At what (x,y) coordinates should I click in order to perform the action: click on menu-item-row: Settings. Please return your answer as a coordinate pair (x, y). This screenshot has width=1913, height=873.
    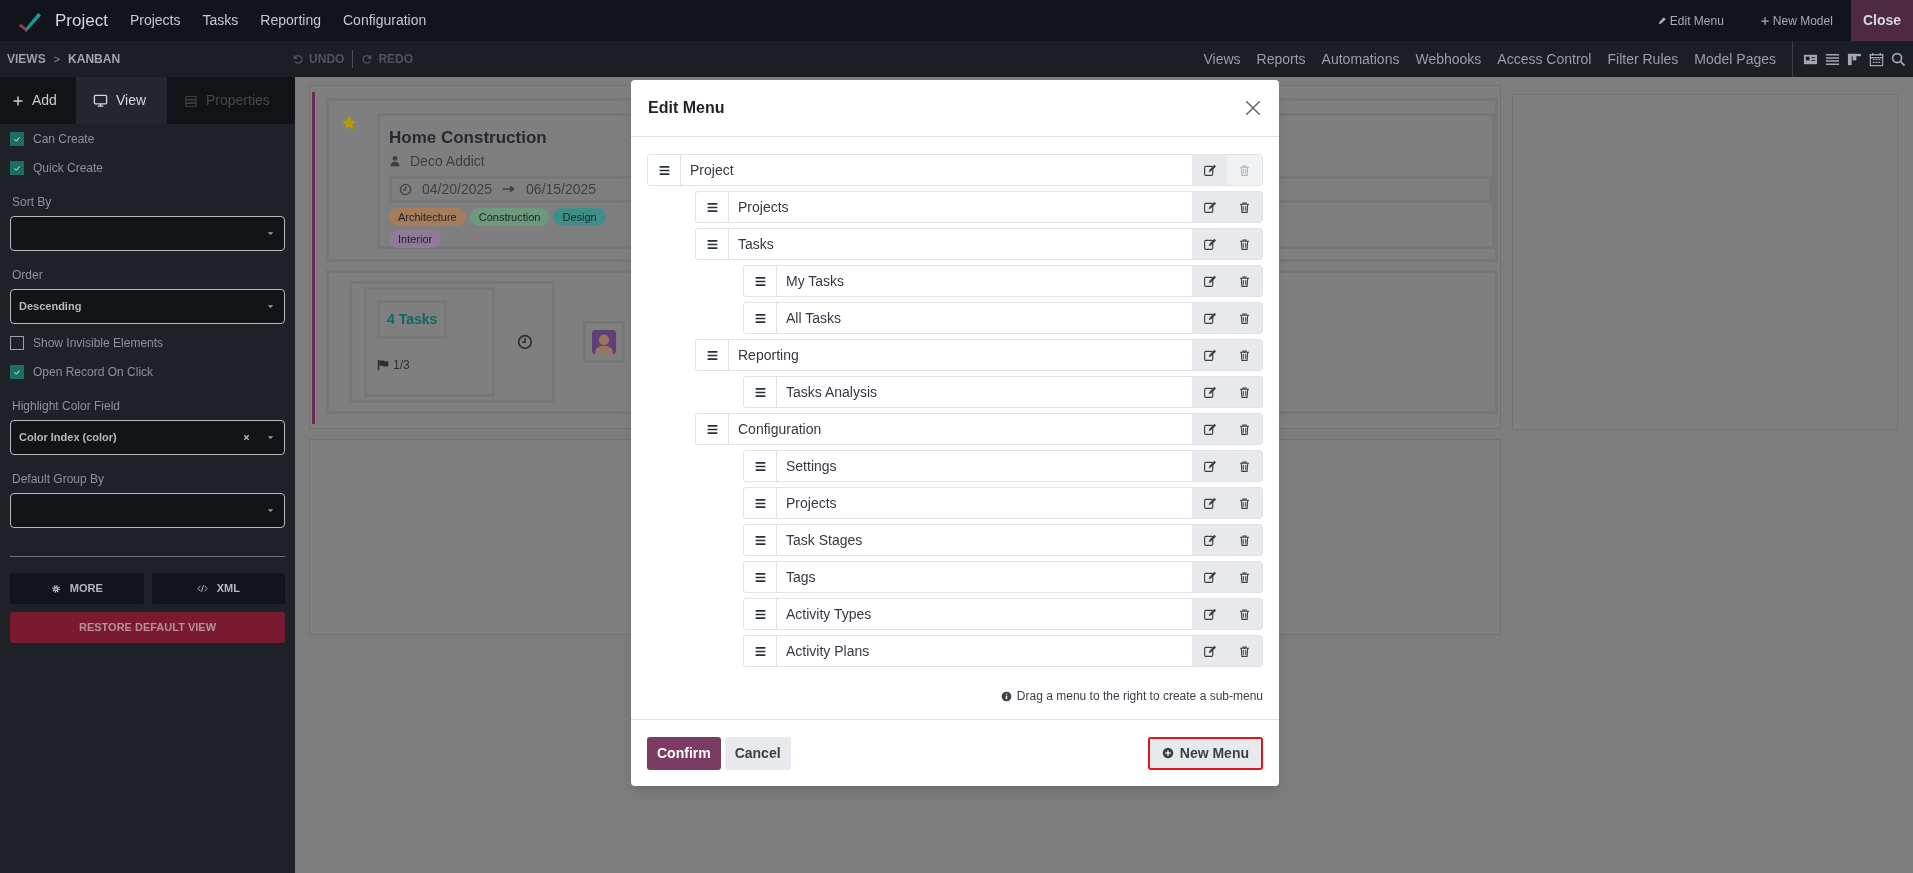
    Looking at the image, I should click on (1003, 466).